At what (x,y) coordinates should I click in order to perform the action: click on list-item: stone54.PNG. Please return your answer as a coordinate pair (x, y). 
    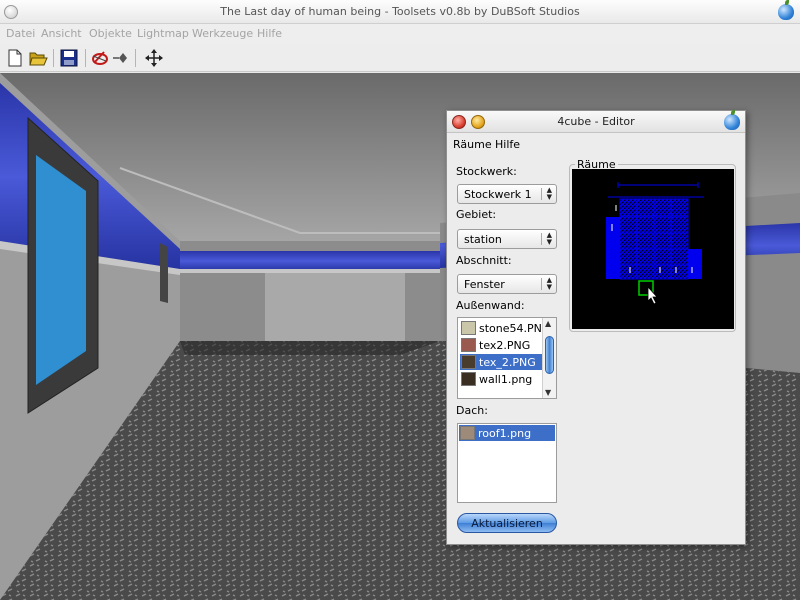
    Looking at the image, I should click on (505, 328).